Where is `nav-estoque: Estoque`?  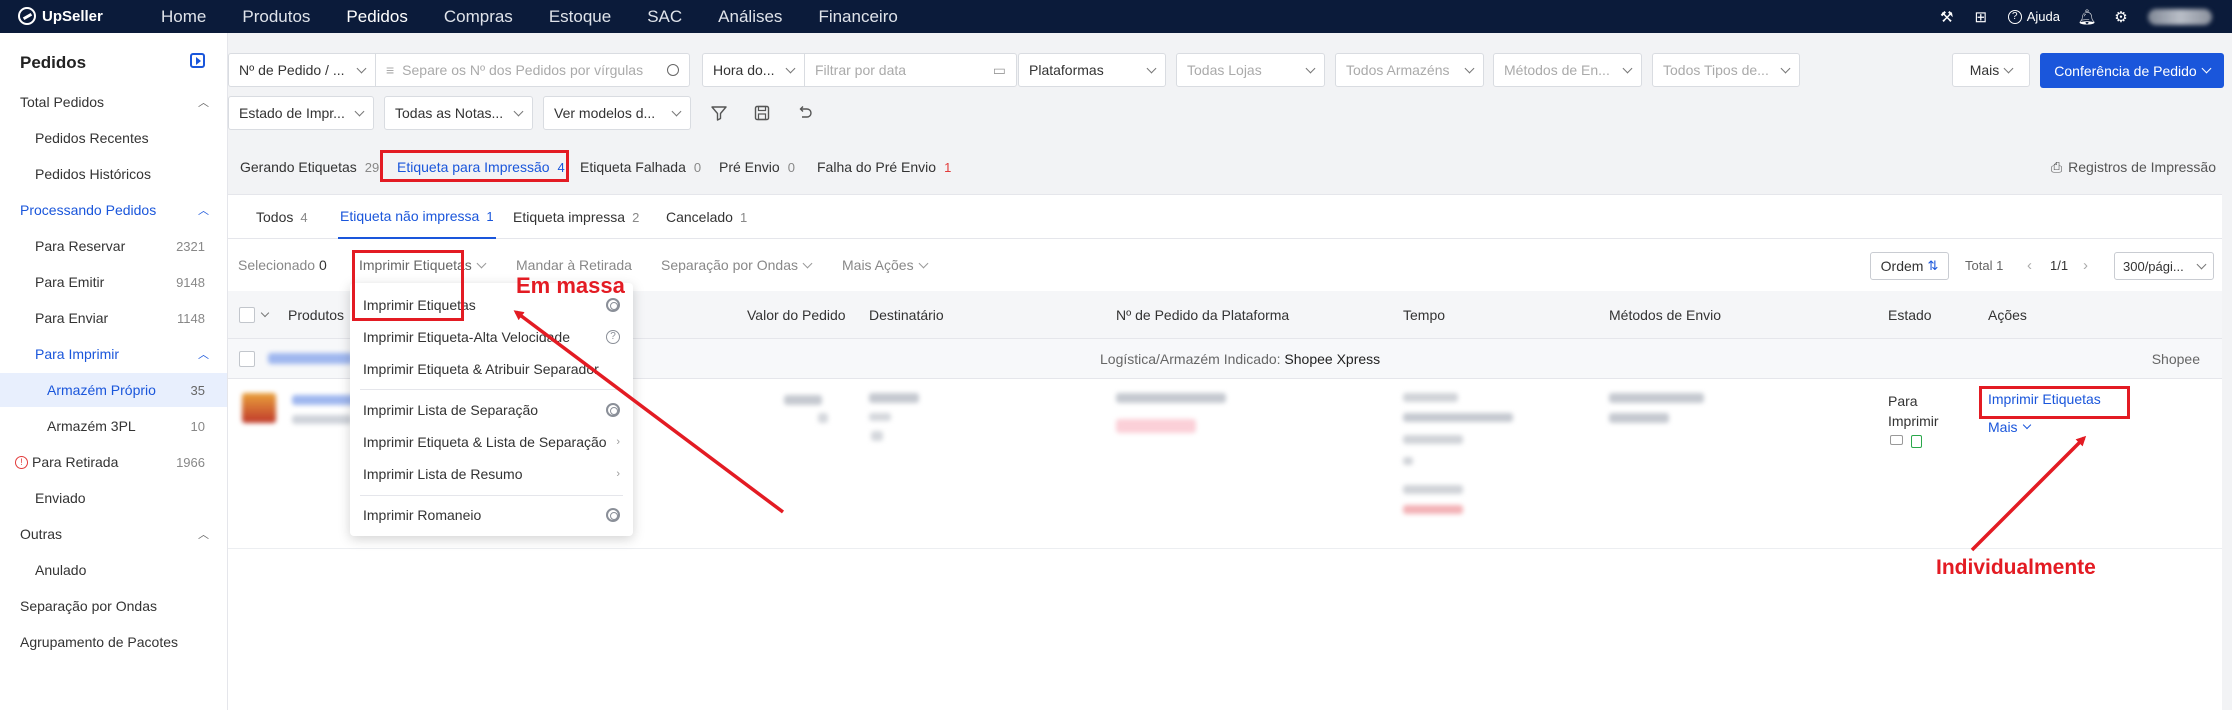
nav-estoque: Estoque is located at coordinates (580, 16).